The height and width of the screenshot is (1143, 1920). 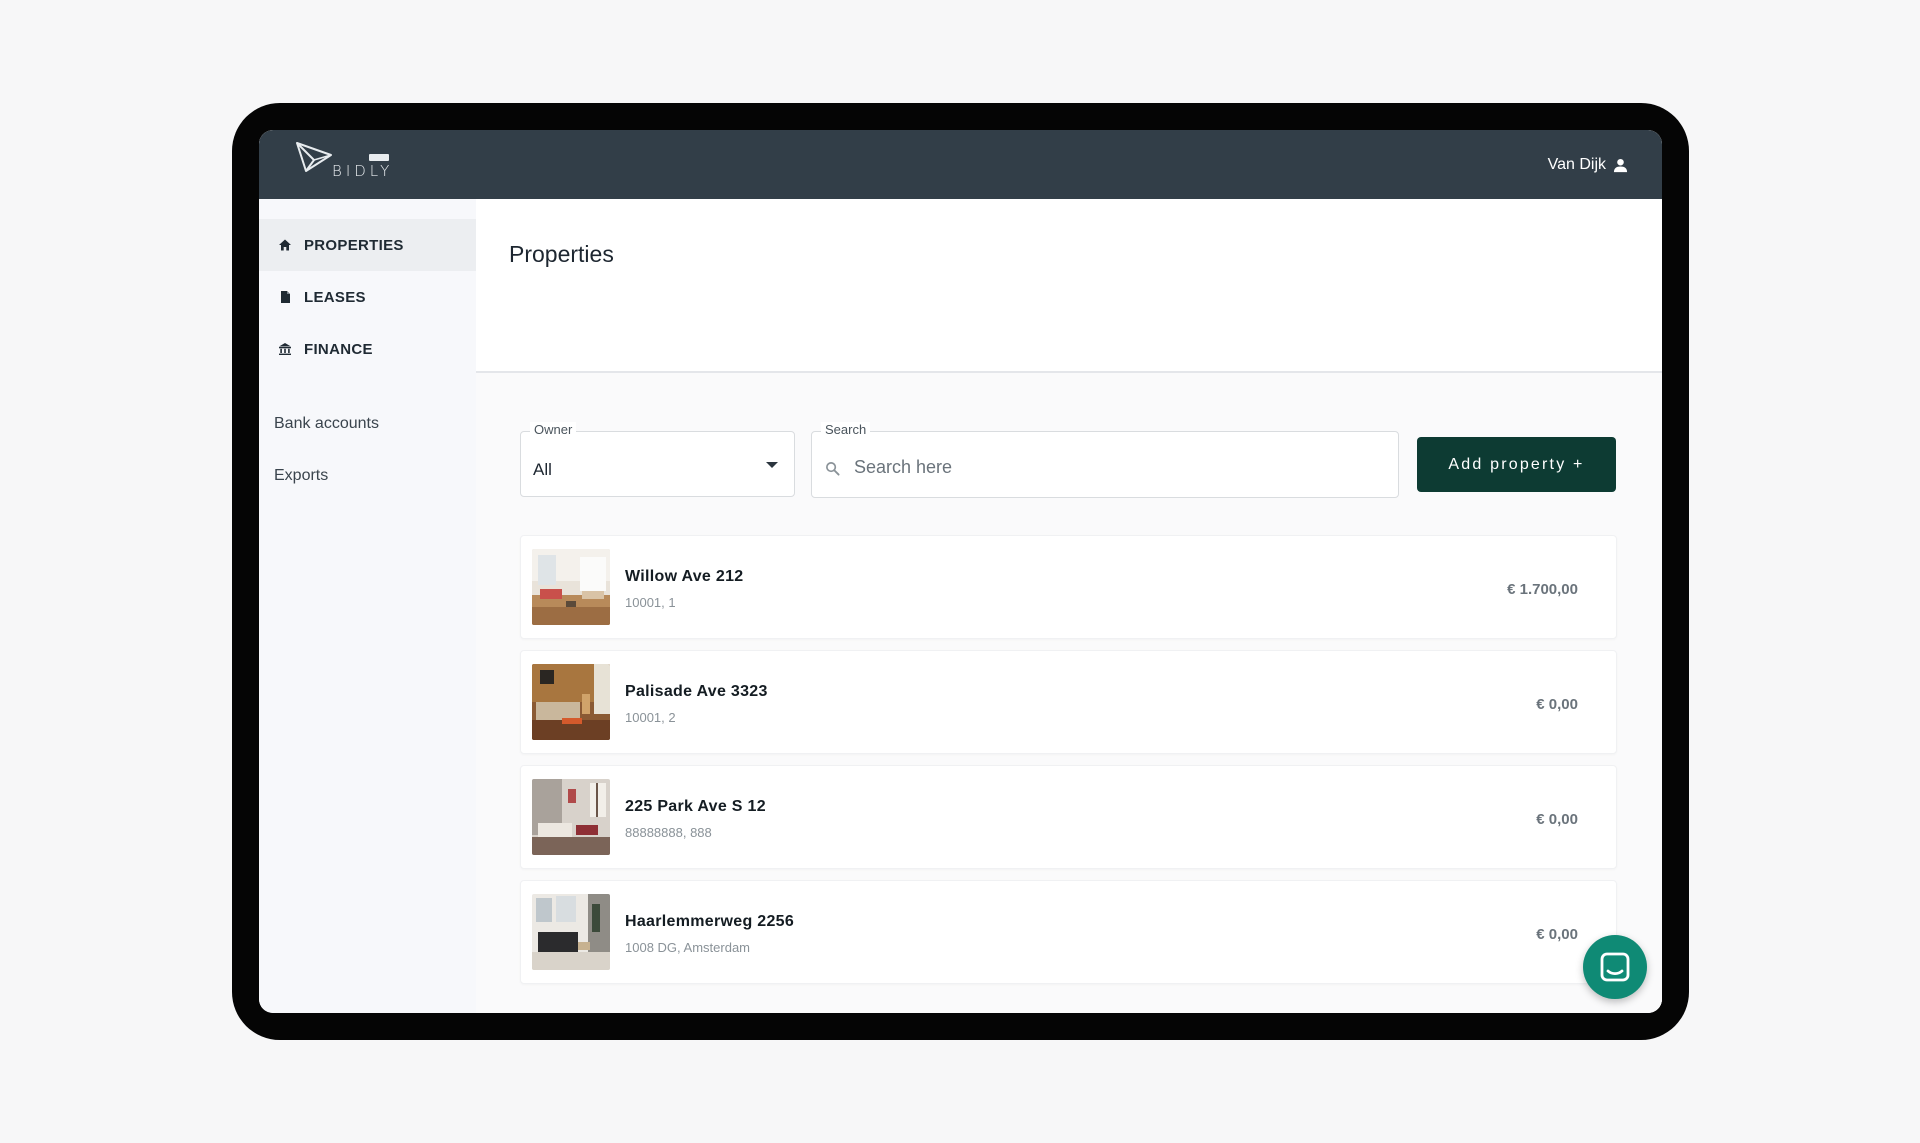 What do you see at coordinates (695, 806) in the screenshot?
I see `property-name: 225 Park Ave S 12` at bounding box center [695, 806].